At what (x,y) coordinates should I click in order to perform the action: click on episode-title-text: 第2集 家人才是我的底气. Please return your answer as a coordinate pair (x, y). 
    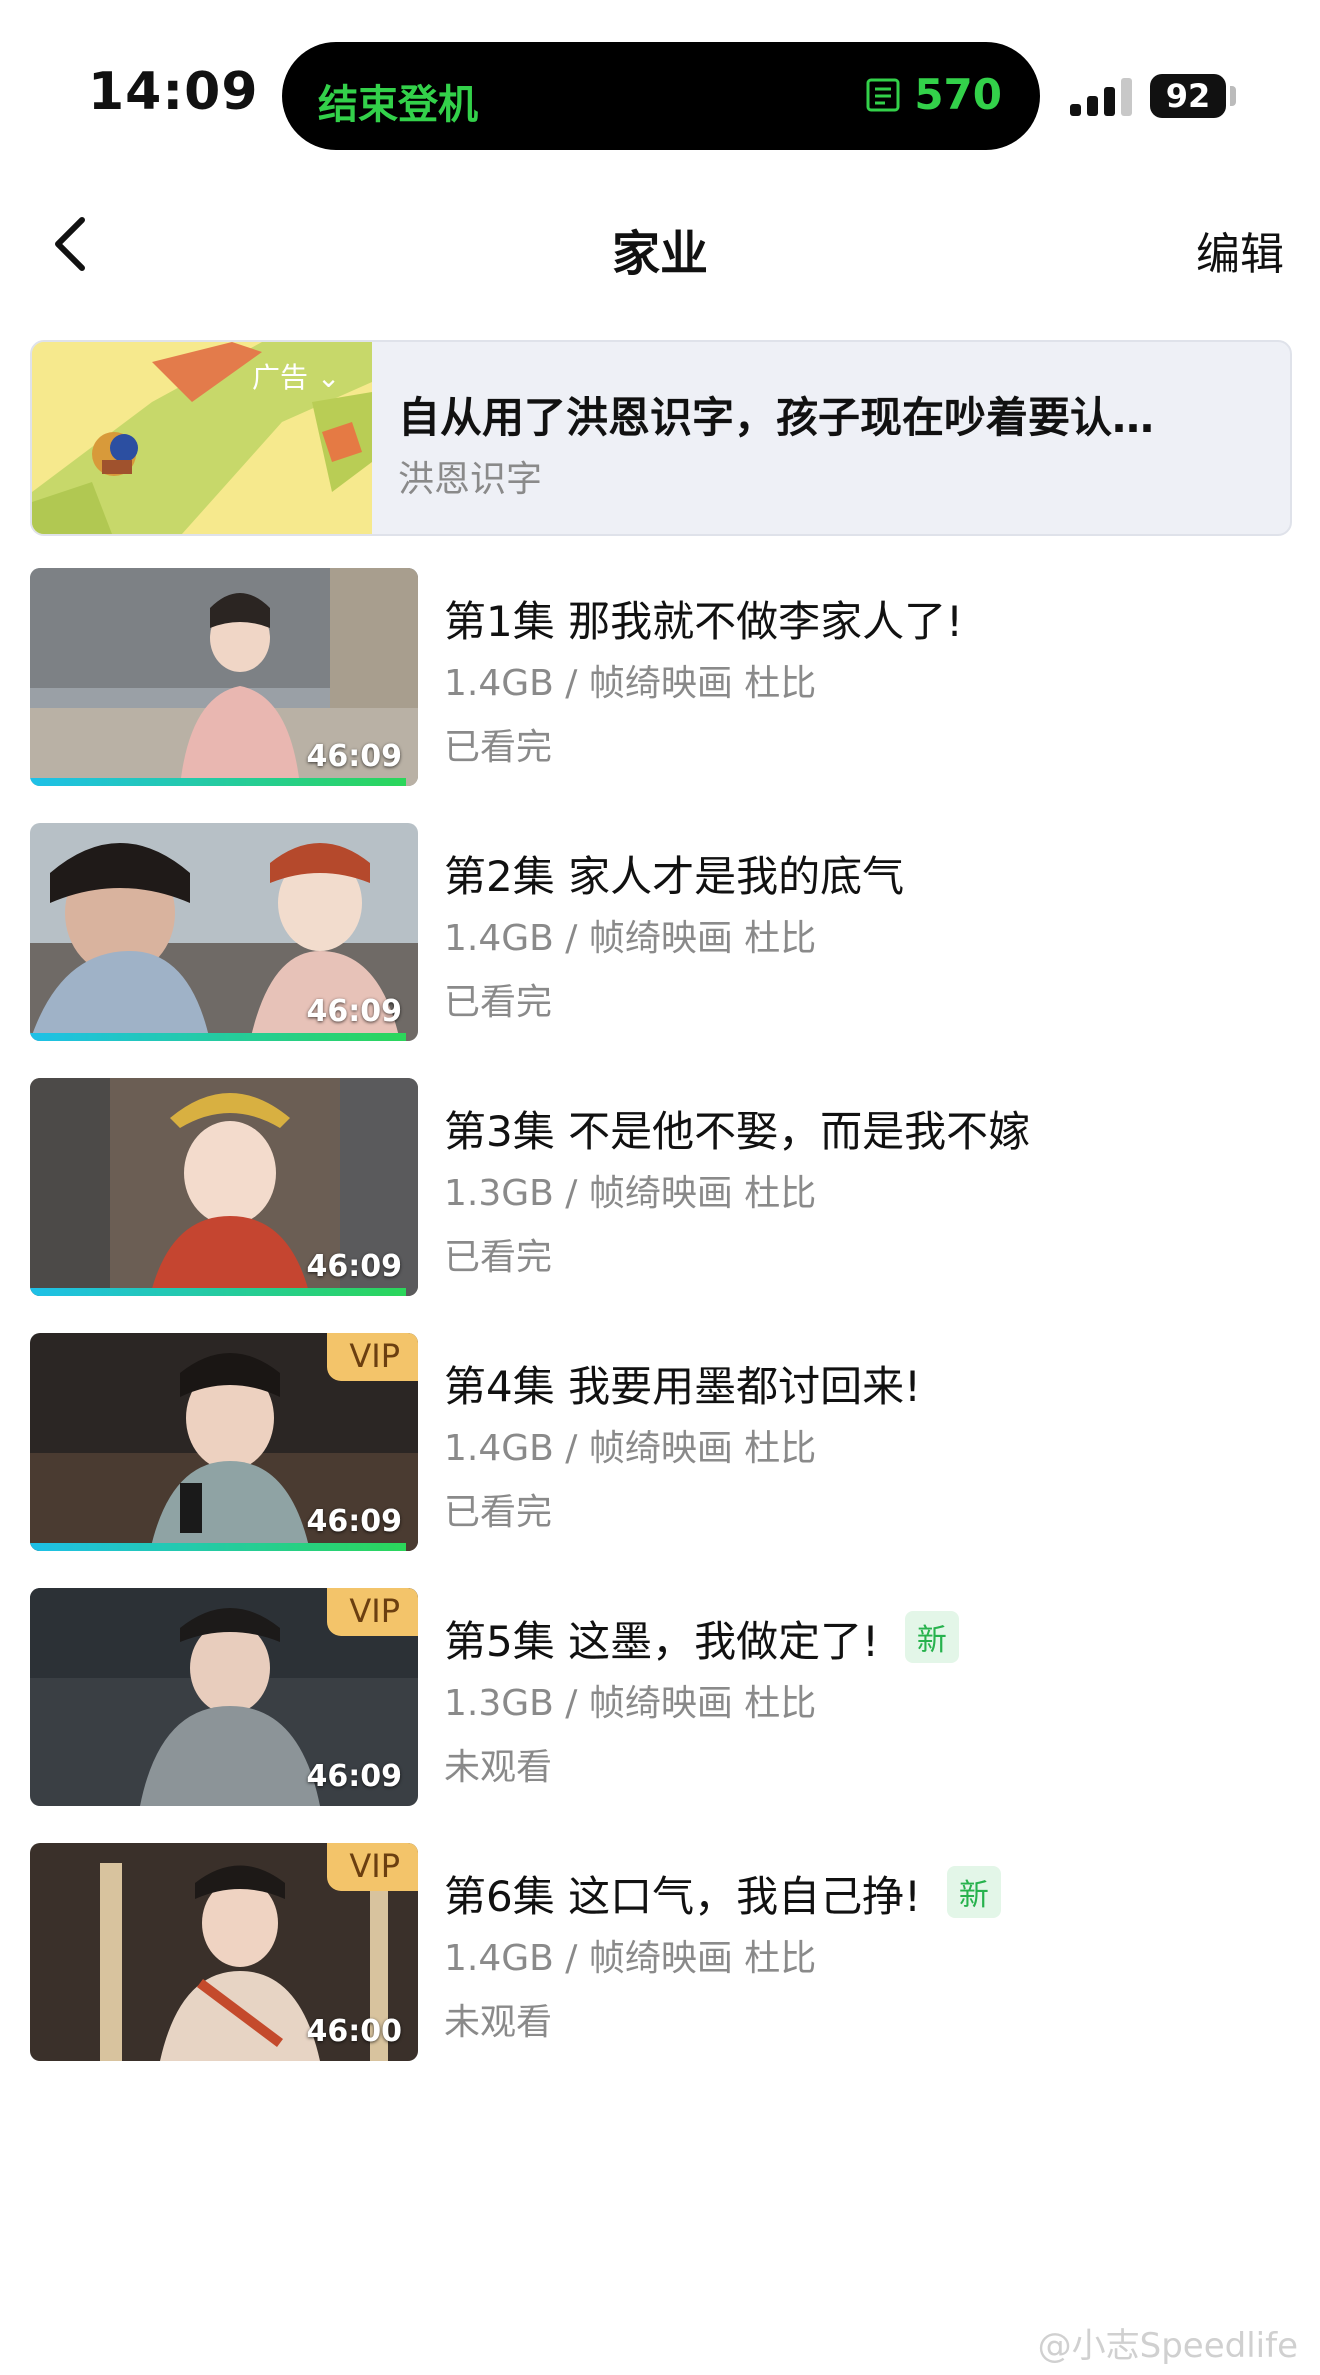
    Looking at the image, I should click on (674, 876).